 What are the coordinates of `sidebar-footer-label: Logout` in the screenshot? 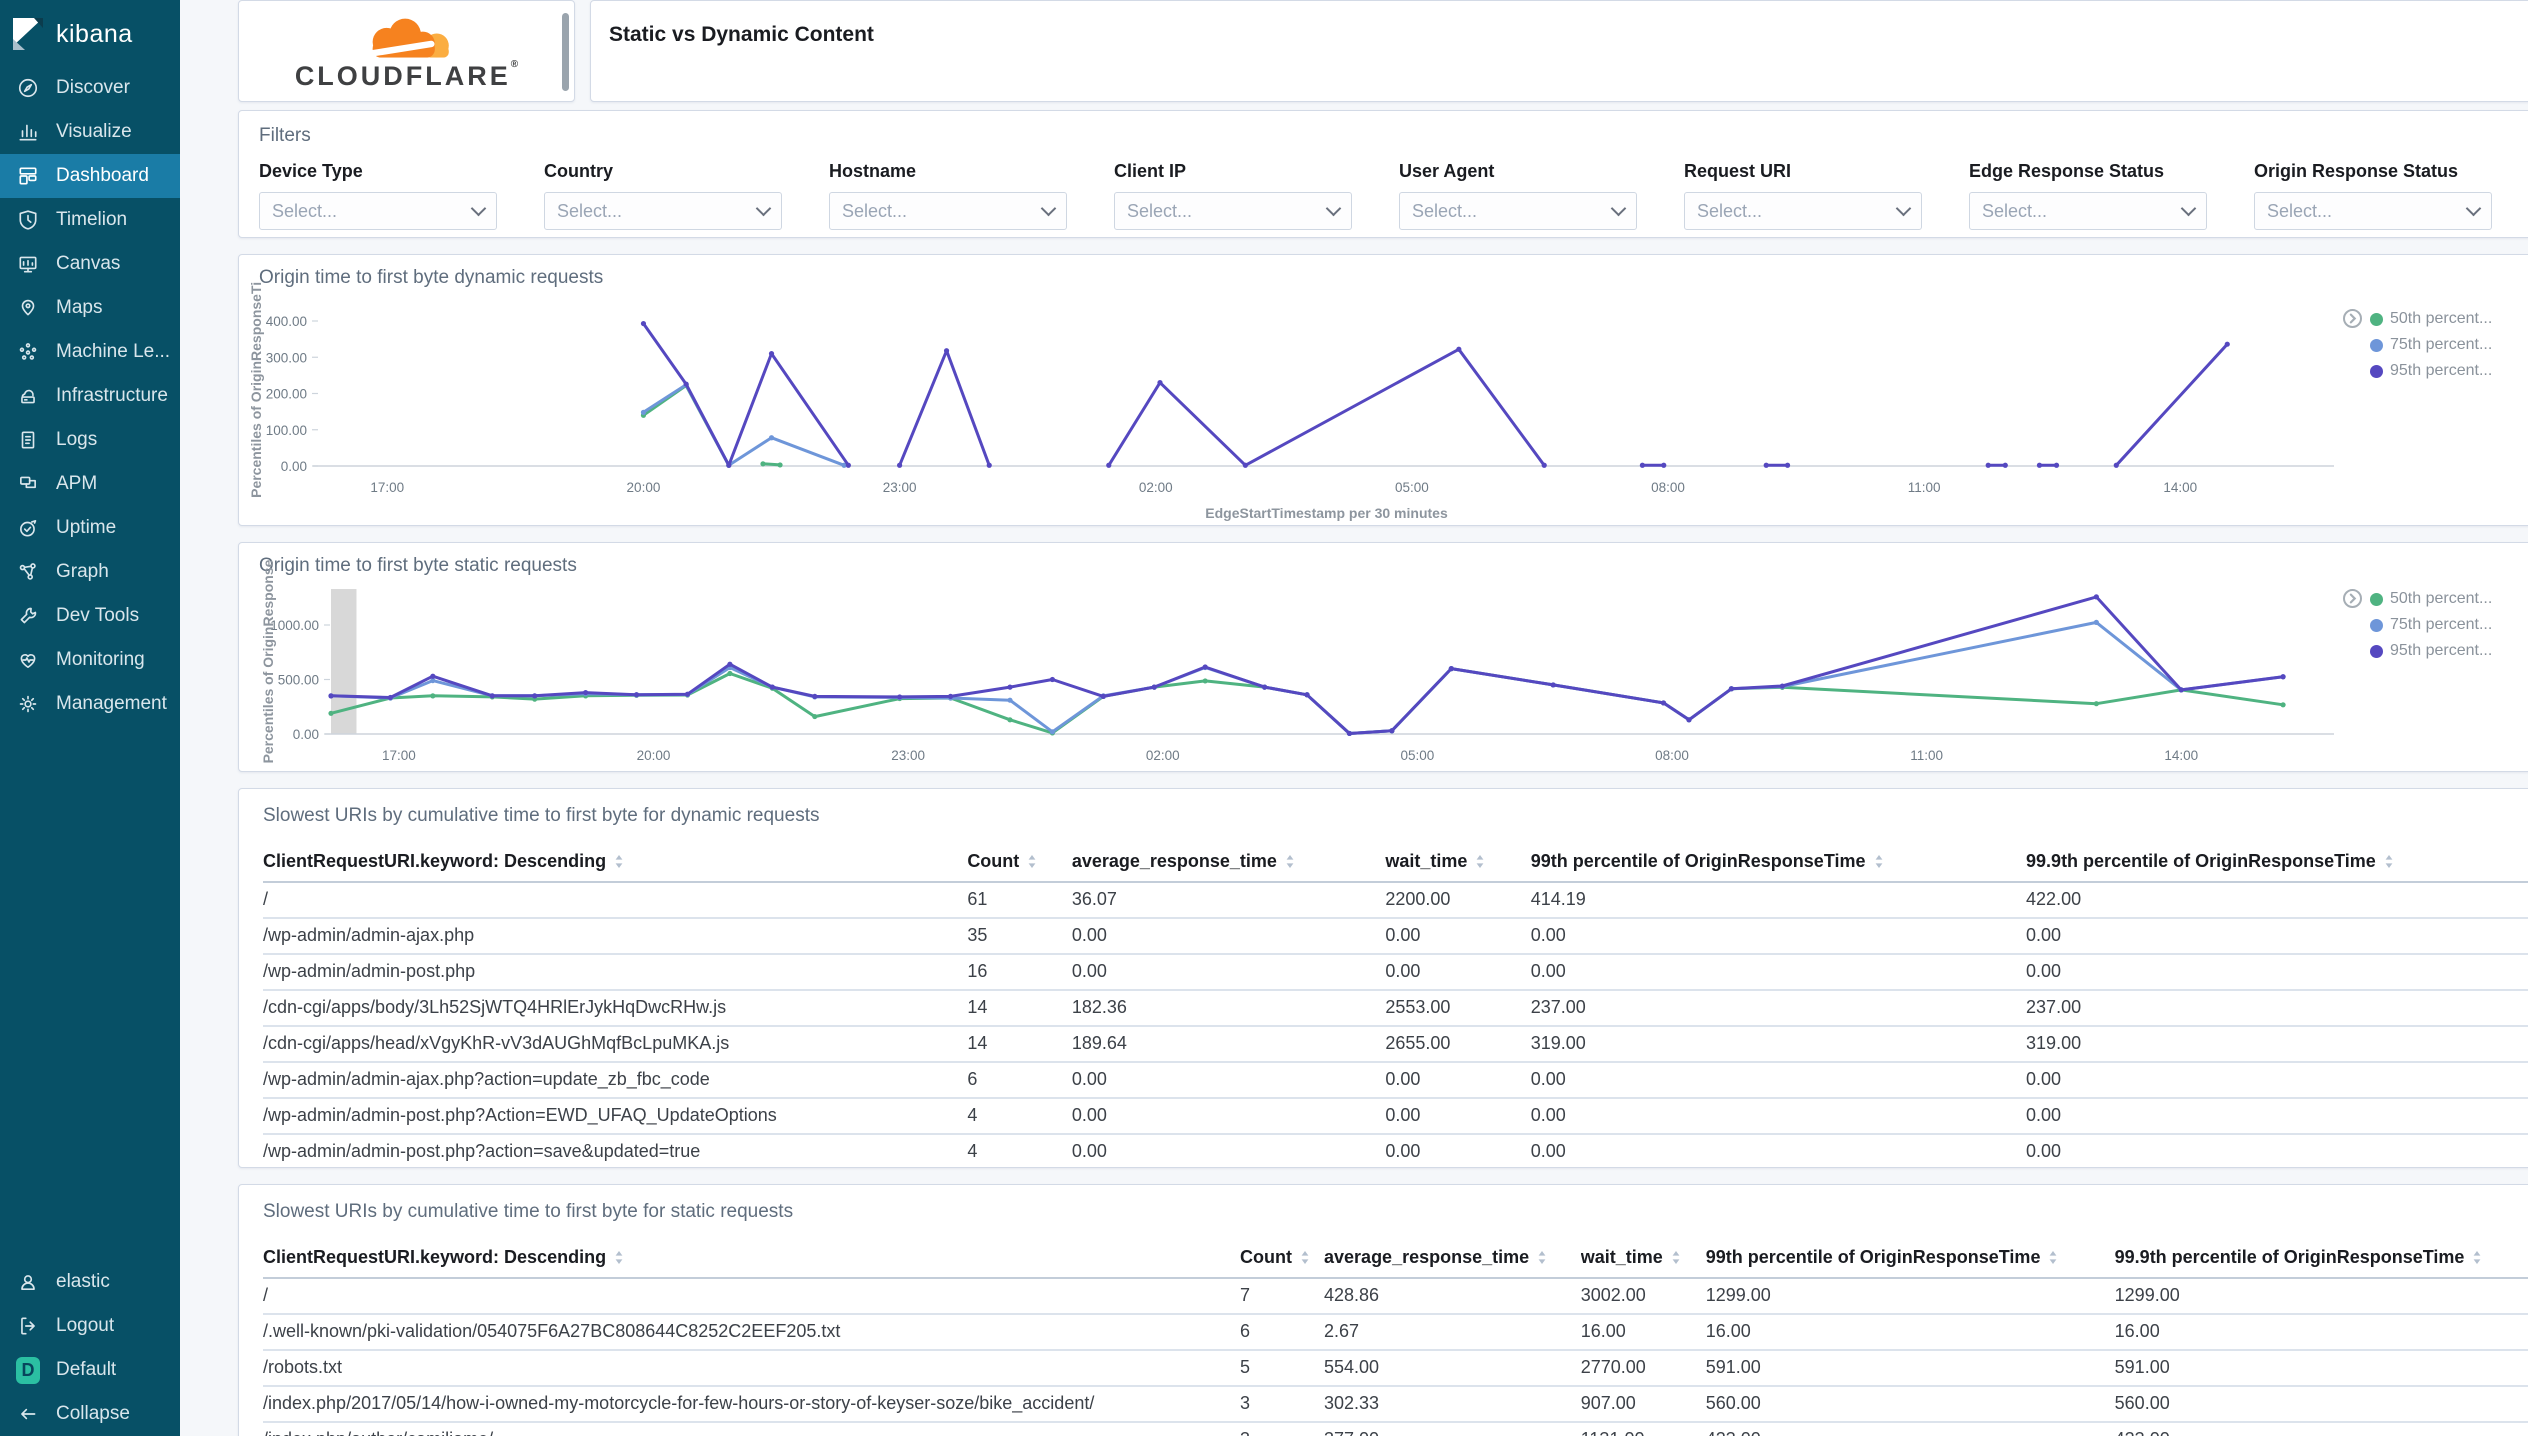 It's located at (85, 1325).